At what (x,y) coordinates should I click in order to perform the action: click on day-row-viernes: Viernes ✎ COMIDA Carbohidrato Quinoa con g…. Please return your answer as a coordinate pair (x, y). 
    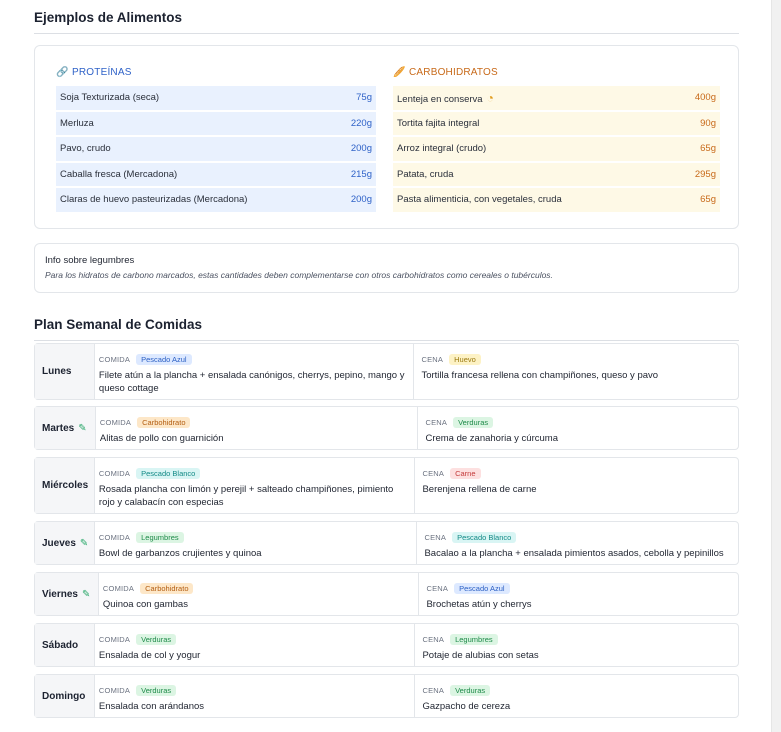
    Looking at the image, I should click on (386, 594).